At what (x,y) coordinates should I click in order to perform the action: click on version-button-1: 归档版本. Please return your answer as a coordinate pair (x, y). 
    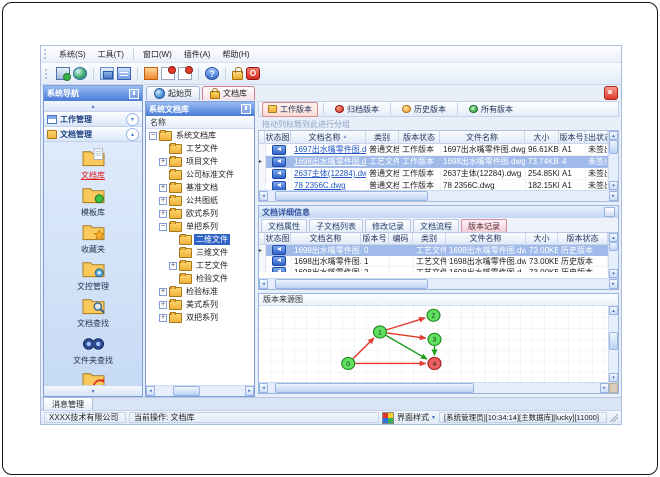
    Looking at the image, I should click on (357, 109).